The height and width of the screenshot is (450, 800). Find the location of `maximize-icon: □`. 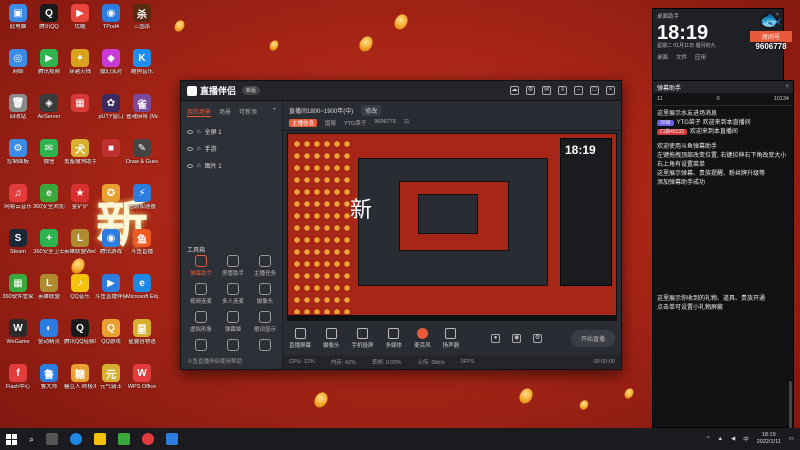

maximize-icon: □ is located at coordinates (594, 90).